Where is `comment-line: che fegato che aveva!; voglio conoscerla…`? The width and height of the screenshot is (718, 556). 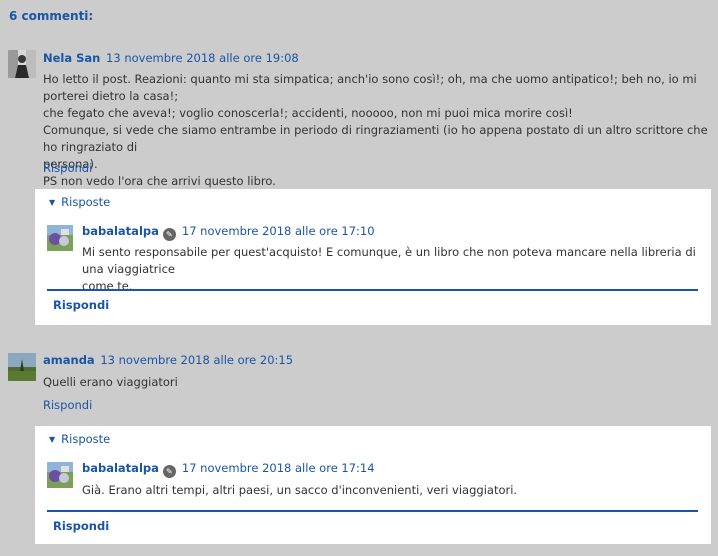 comment-line: che fegato che aveva!; voglio conoscerla… is located at coordinates (308, 113).